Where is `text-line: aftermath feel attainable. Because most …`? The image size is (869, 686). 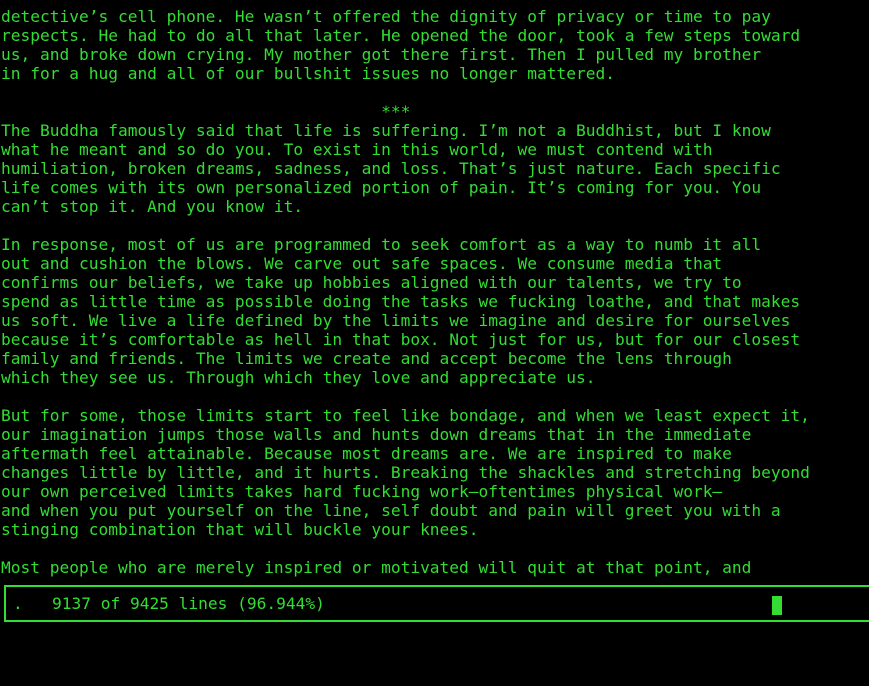
text-line: aftermath feel attainable. Because most … is located at coordinates (366, 453).